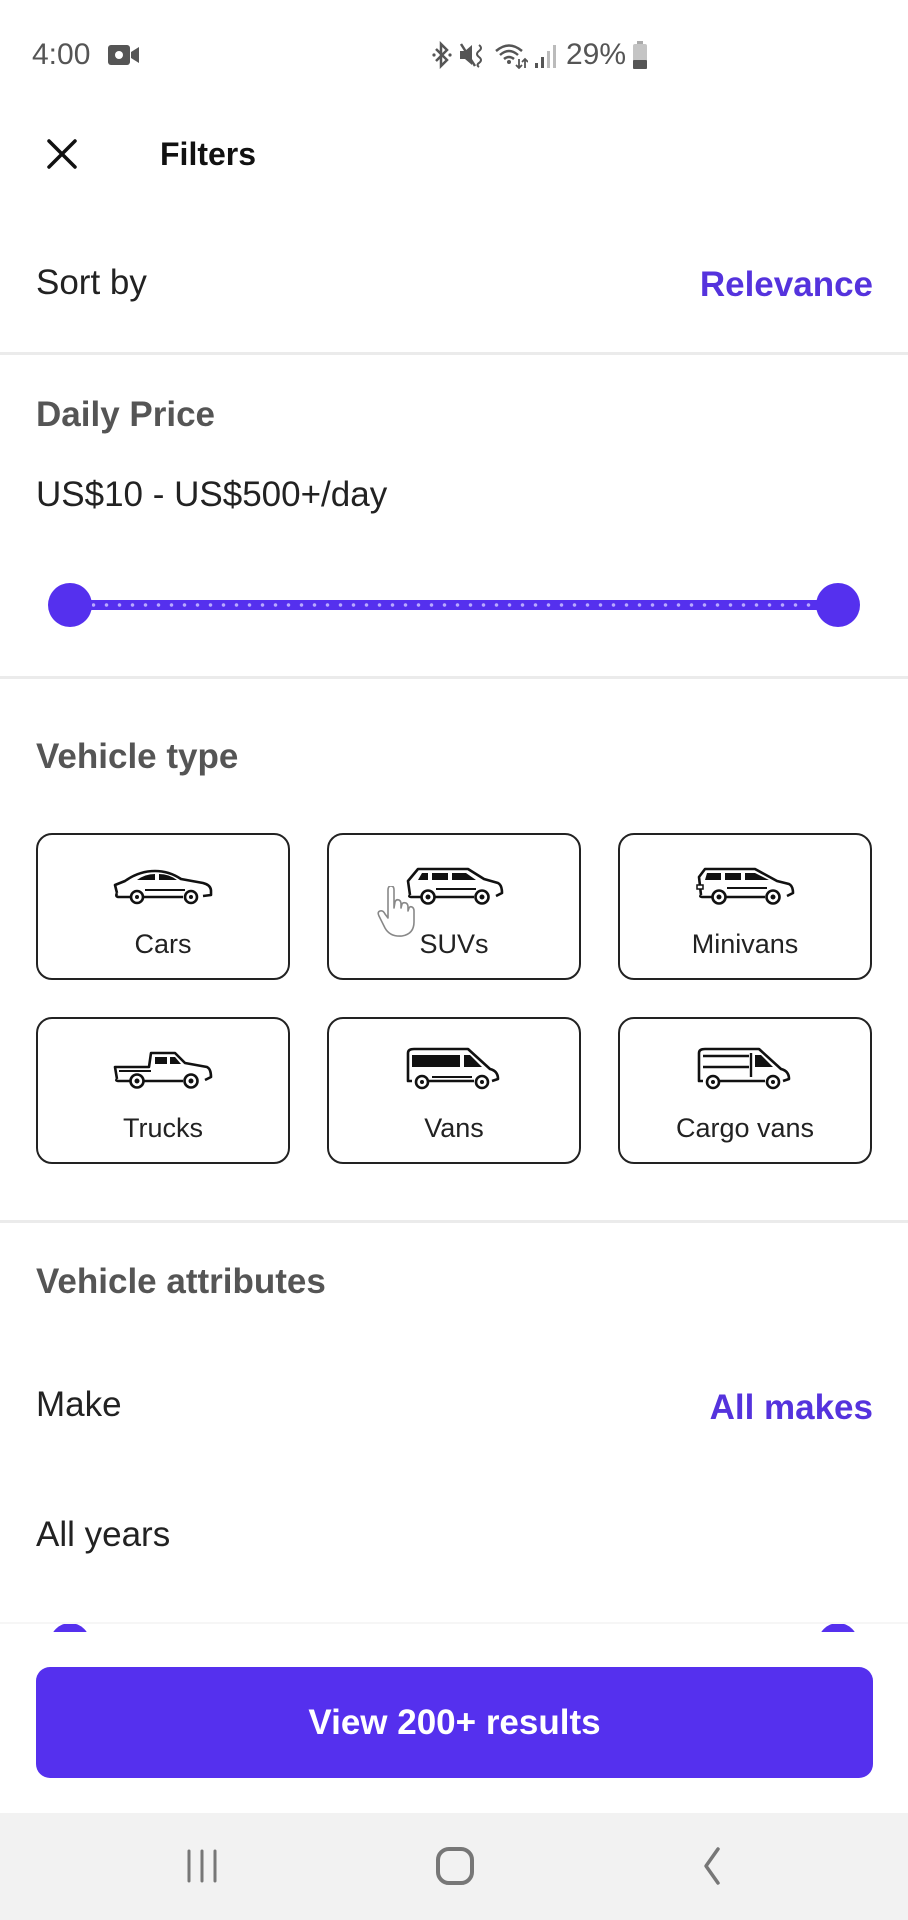 This screenshot has width=908, height=1920. What do you see at coordinates (454, 944) in the screenshot?
I see `card-label: SUVs` at bounding box center [454, 944].